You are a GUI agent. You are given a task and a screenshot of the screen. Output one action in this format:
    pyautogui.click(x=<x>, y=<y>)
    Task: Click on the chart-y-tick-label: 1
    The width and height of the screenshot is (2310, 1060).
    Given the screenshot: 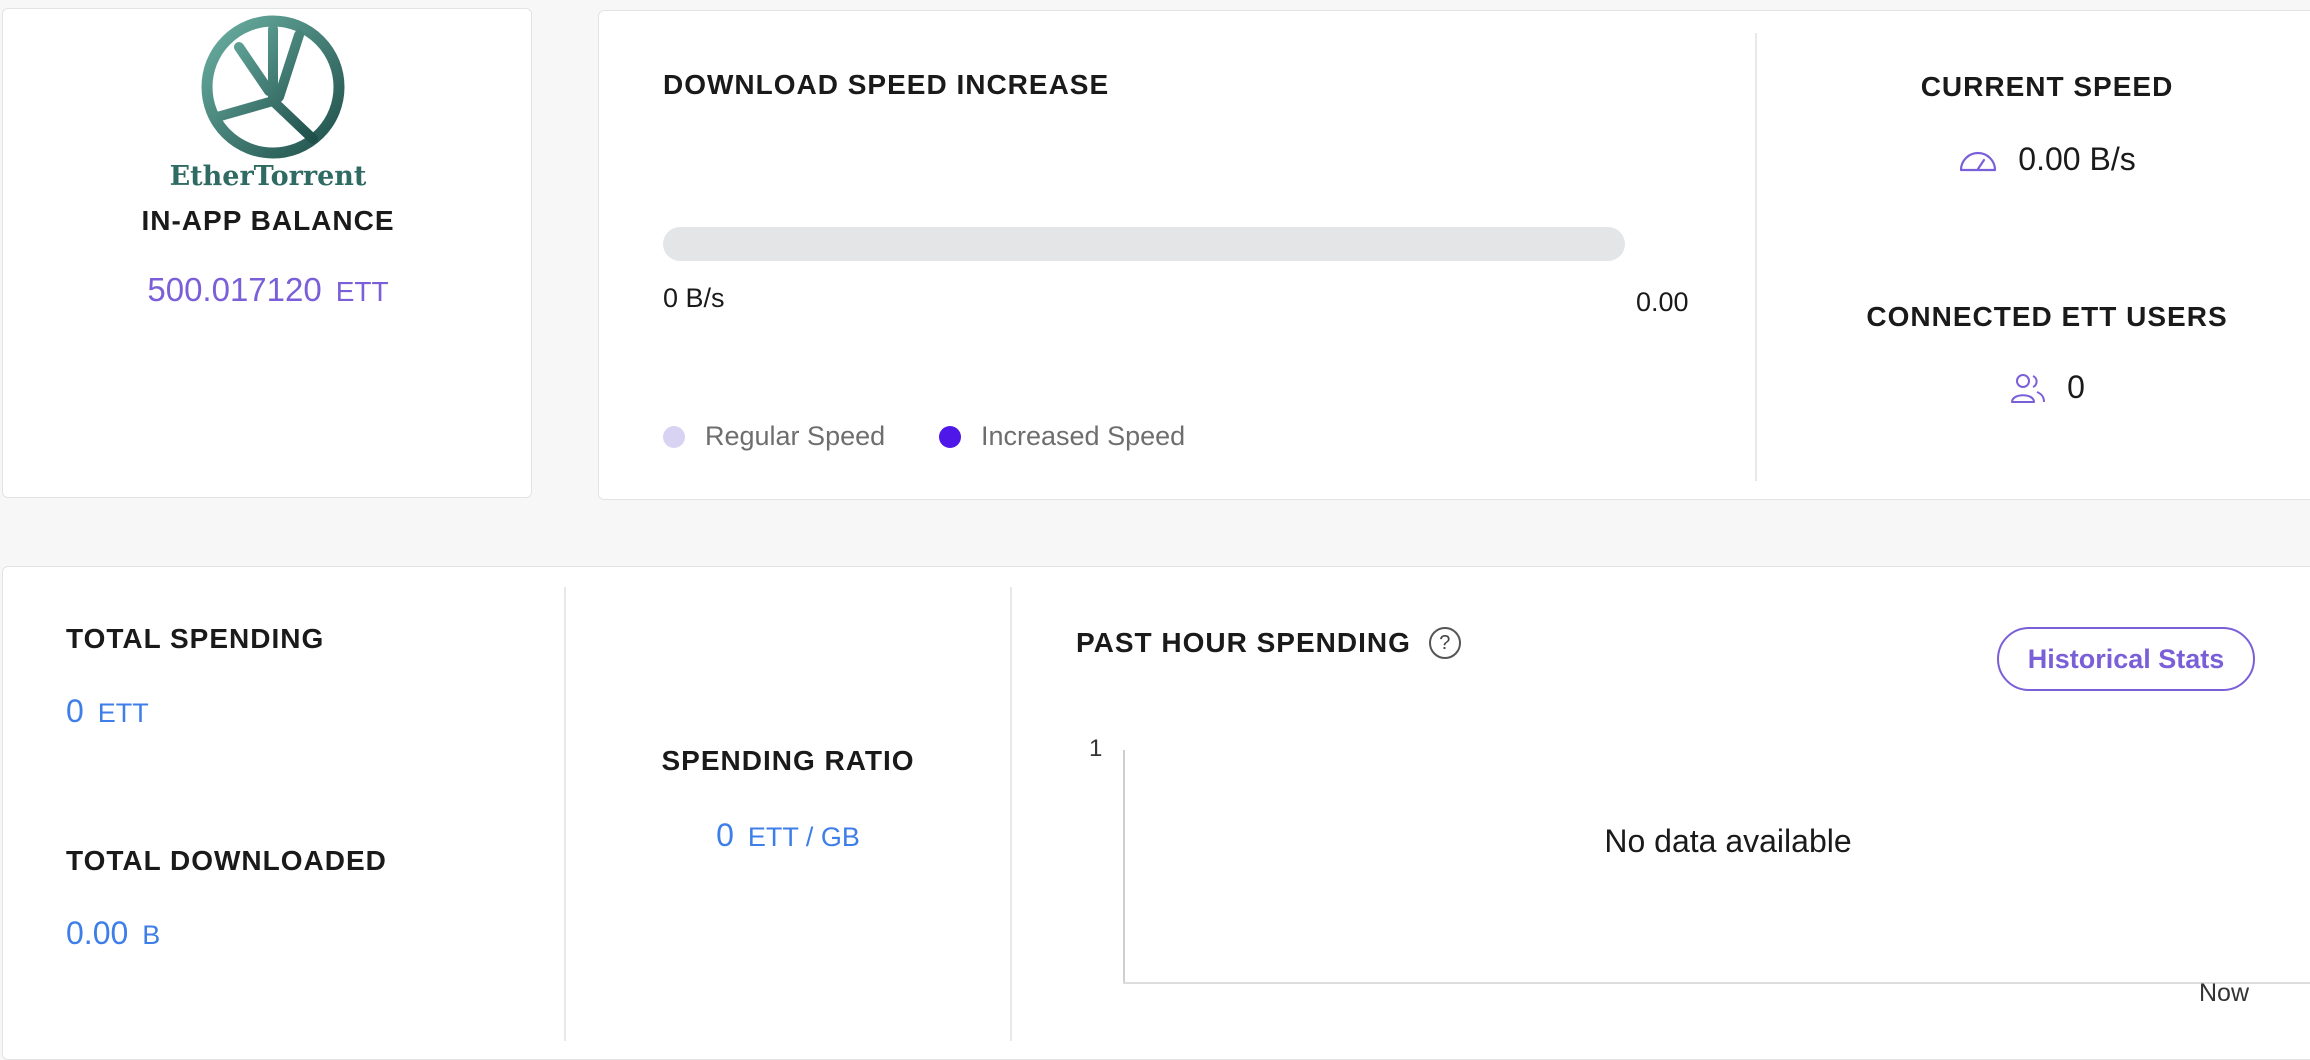 What is the action you would take?
    pyautogui.click(x=1096, y=748)
    